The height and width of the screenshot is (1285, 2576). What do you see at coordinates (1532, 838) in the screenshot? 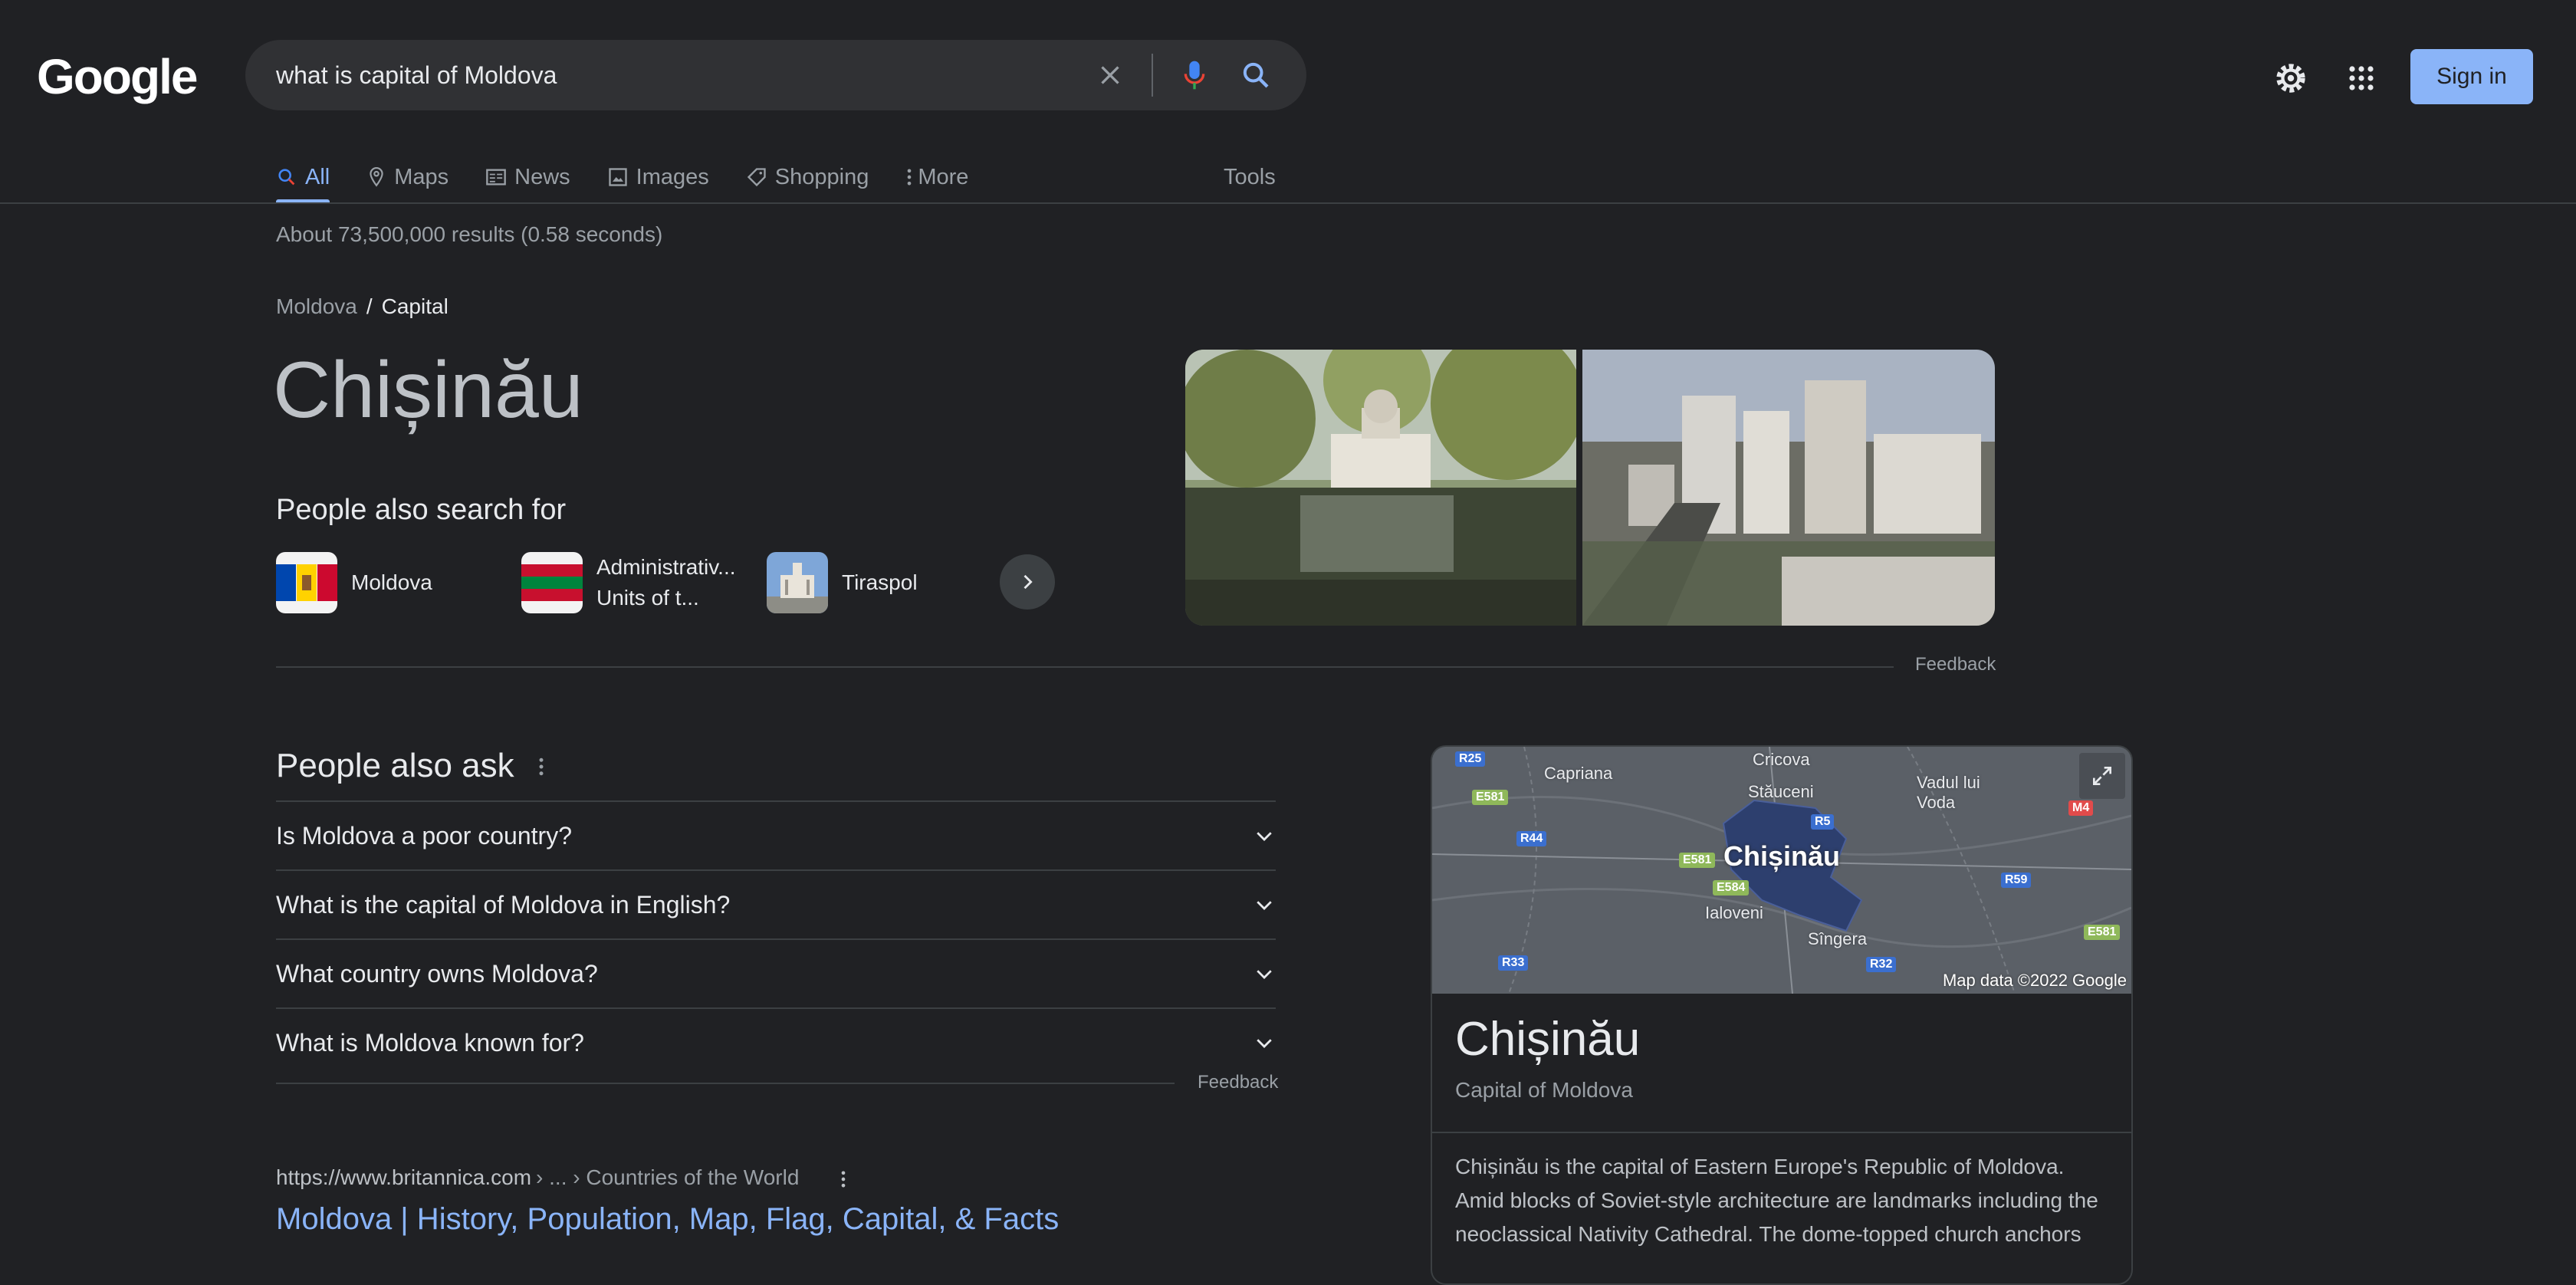
I see `road-badge: R44` at bounding box center [1532, 838].